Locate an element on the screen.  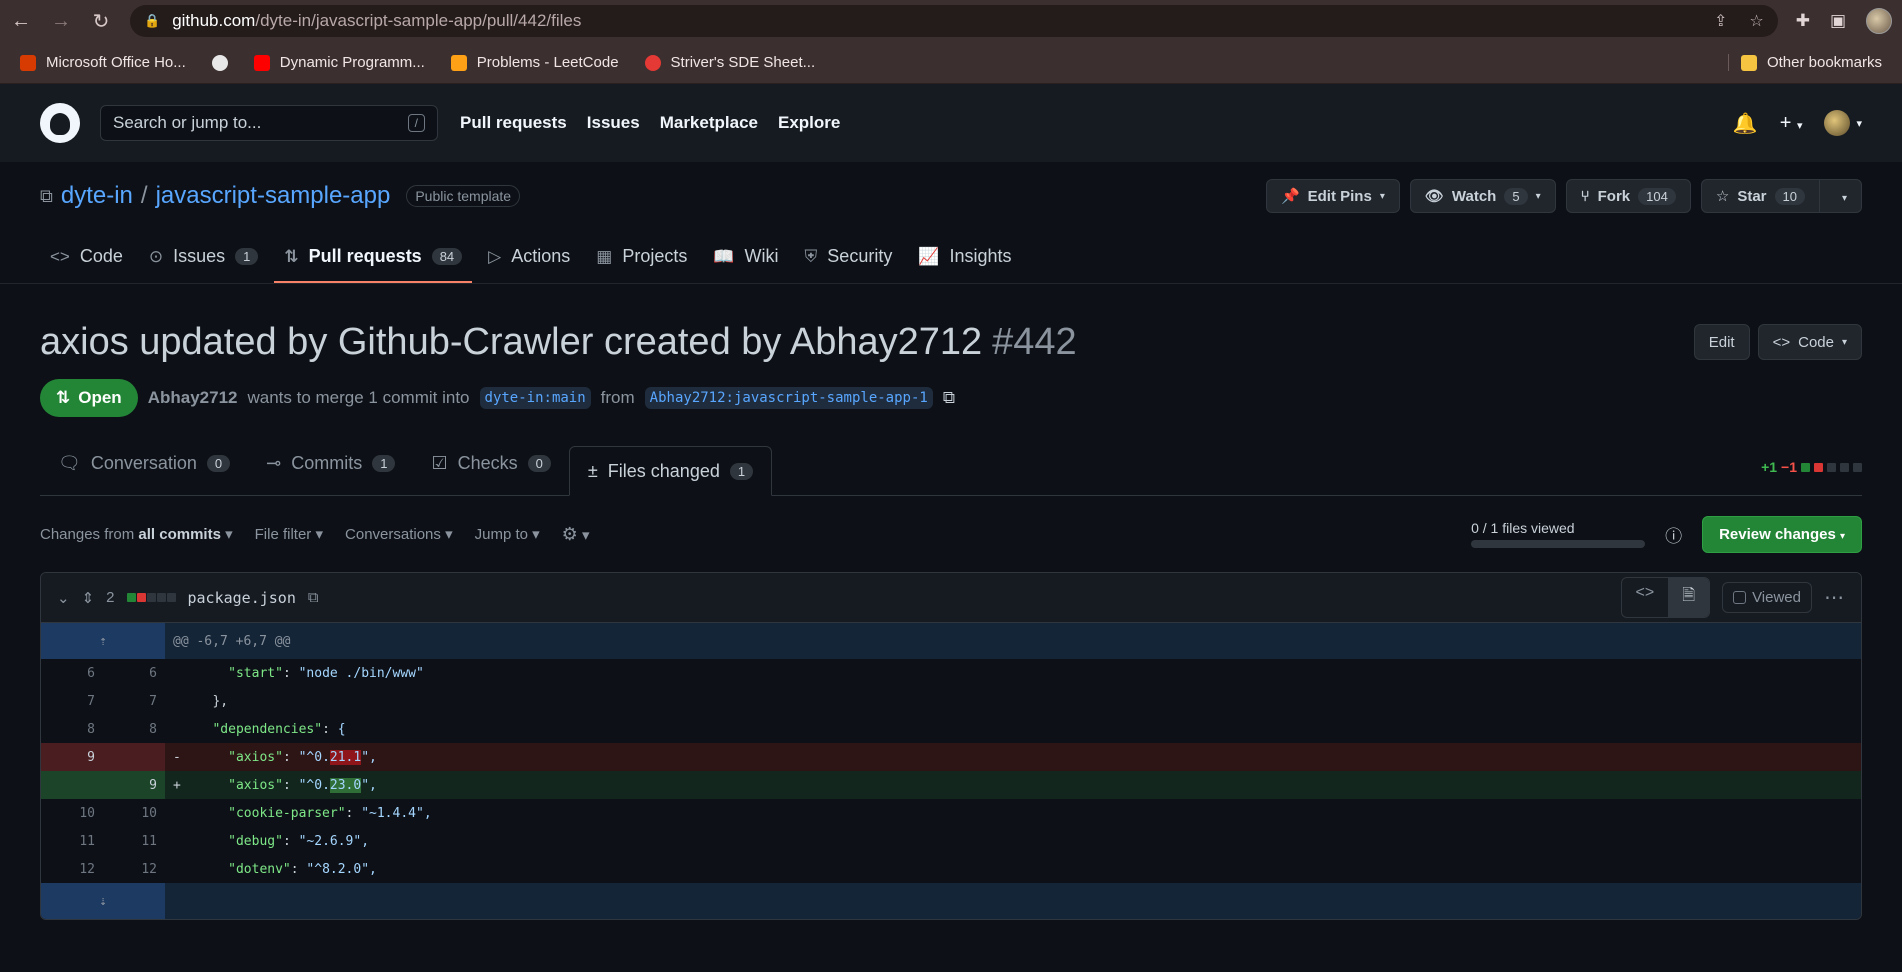
tab-code: <> Code is located at coordinates (86, 264).